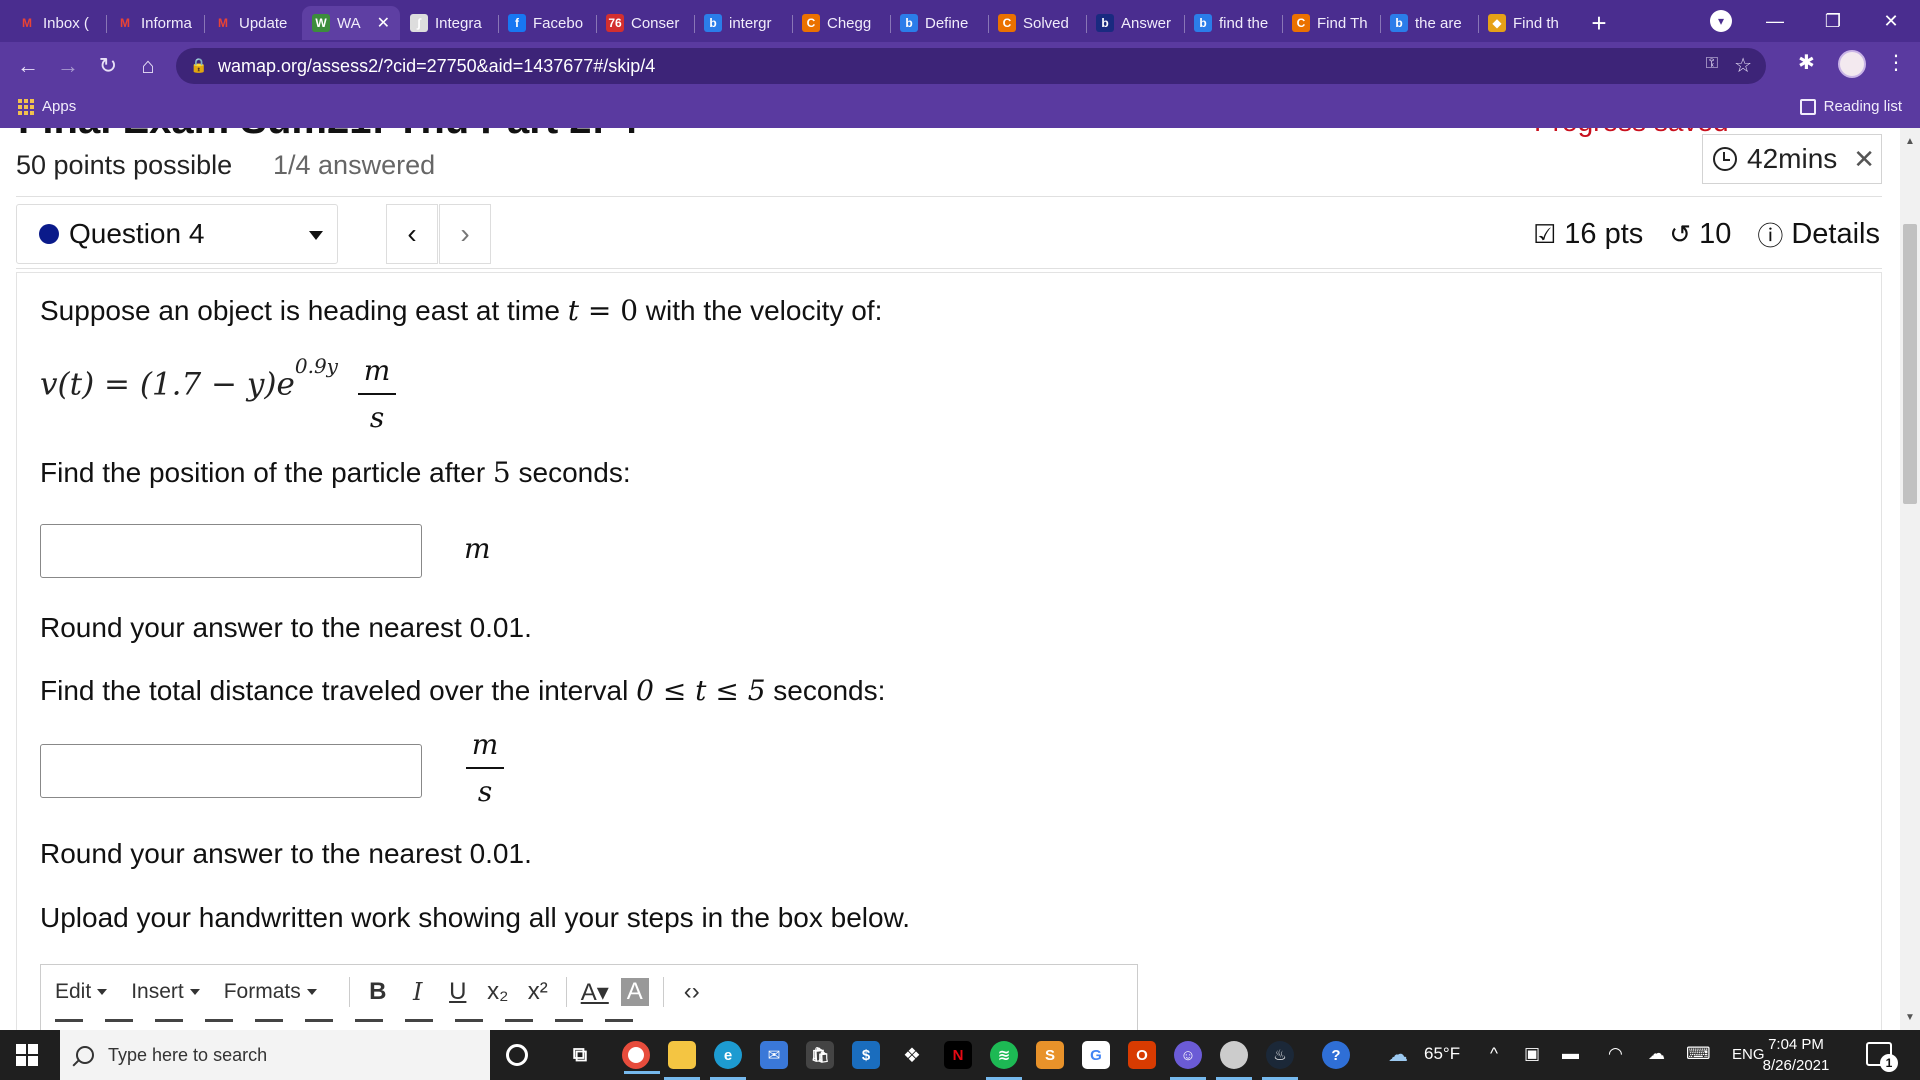 The height and width of the screenshot is (1080, 1920). I want to click on cortana-icon, so click(517, 1055).